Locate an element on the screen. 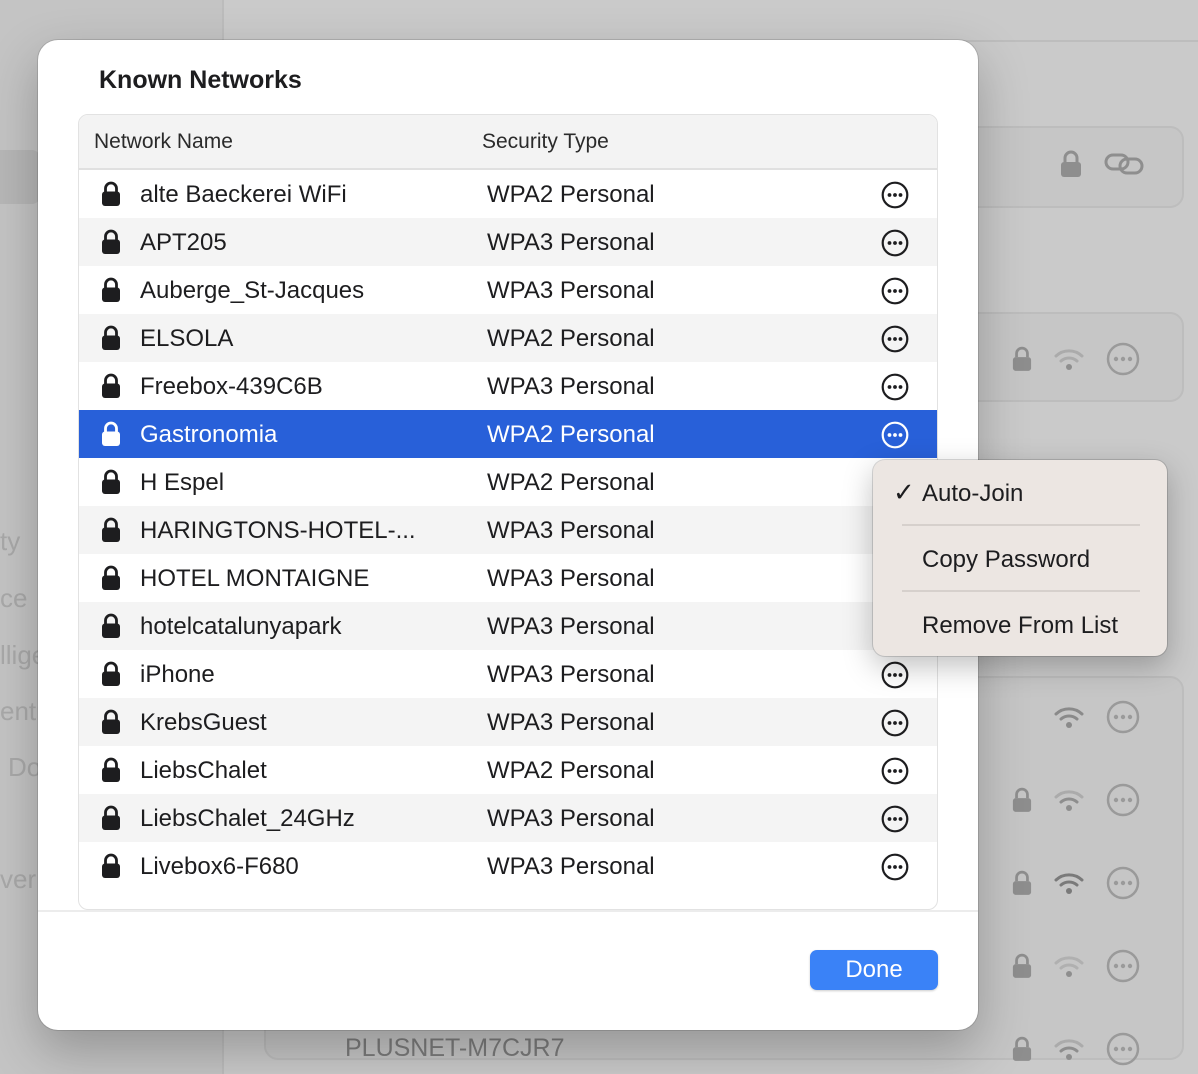 Image resolution: width=1198 pixels, height=1074 pixels. table-row: LiebsChalet_24GHz WPA3 Personal is located at coordinates (508, 818).